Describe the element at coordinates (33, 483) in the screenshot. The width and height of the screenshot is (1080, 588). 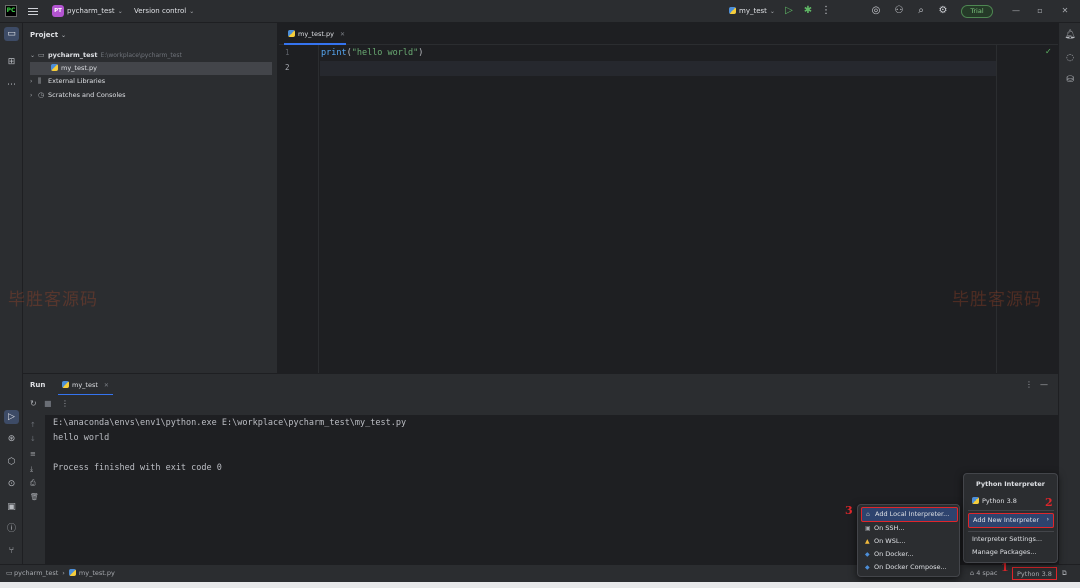
I see `print-icon: ⎙` at that location.